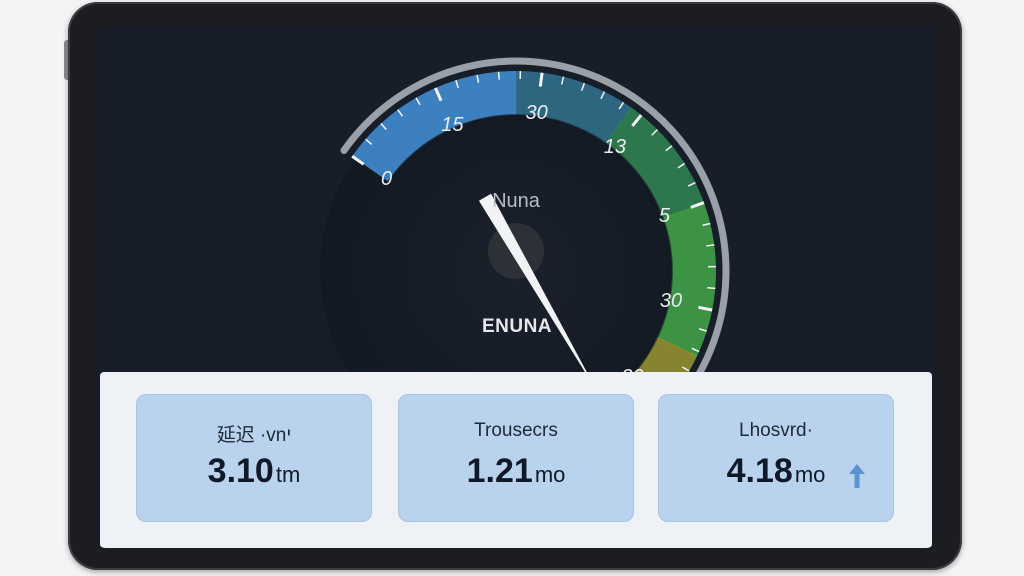 This screenshot has height=576, width=1024. I want to click on stat-value-number: 1.21, so click(499, 471).